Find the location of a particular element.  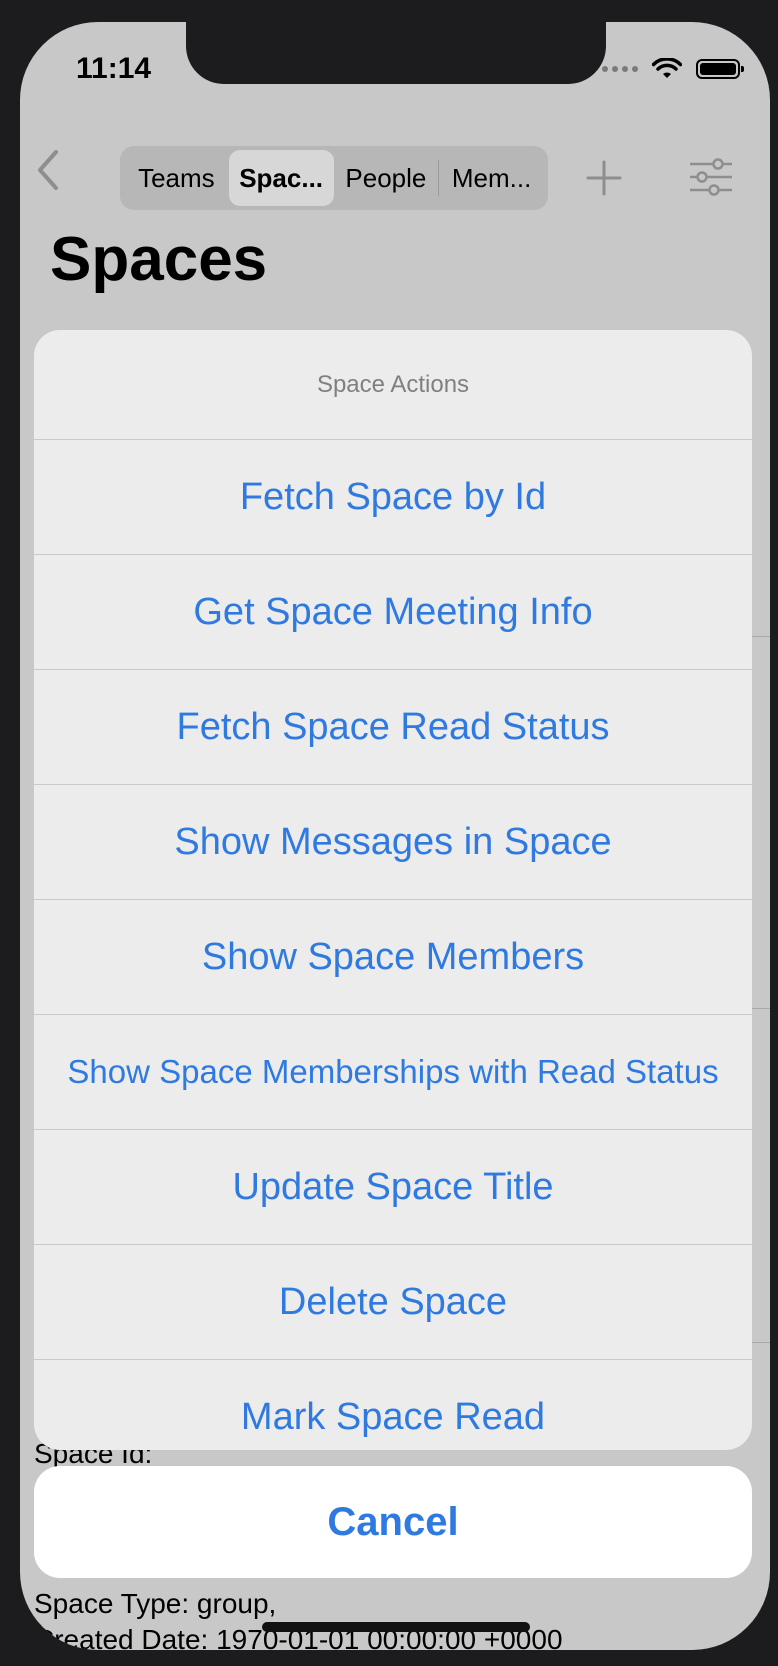

get-space-meeting-info-button: Get Space Meeting Info is located at coordinates (393, 612).